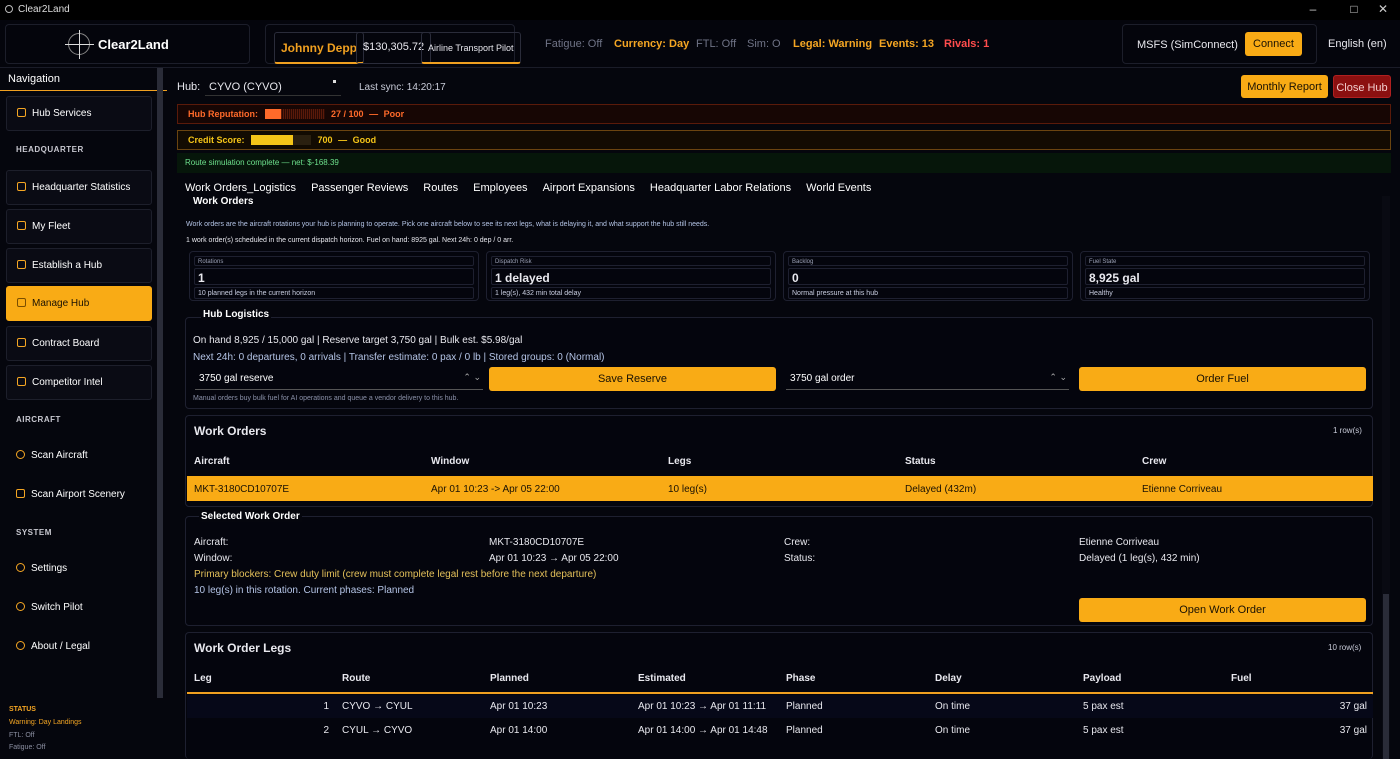 The width and height of the screenshot is (1400, 759). What do you see at coordinates (38, 419) in the screenshot?
I see `nav-section-aircraft: AIRCRAFT` at bounding box center [38, 419].